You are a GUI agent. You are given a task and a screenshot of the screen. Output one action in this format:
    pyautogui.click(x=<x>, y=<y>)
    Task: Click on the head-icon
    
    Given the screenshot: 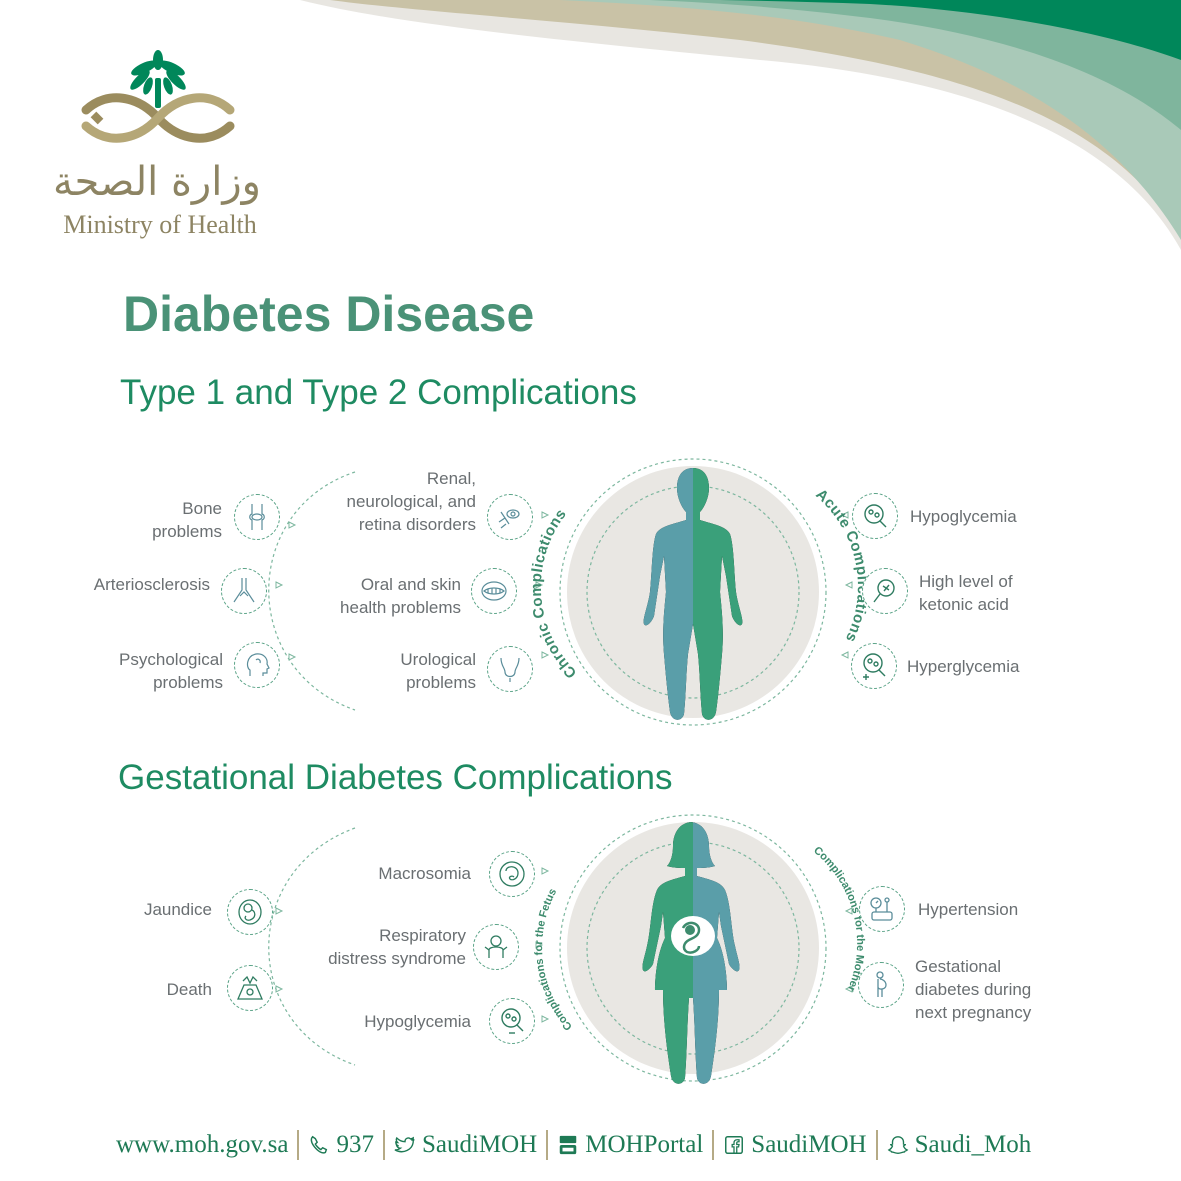 What is the action you would take?
    pyautogui.click(x=257, y=665)
    